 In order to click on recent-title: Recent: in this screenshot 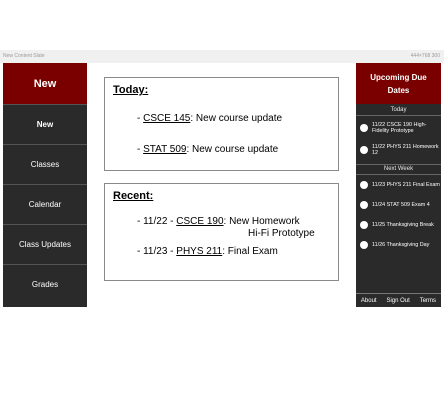, I will do `click(133, 196)`.